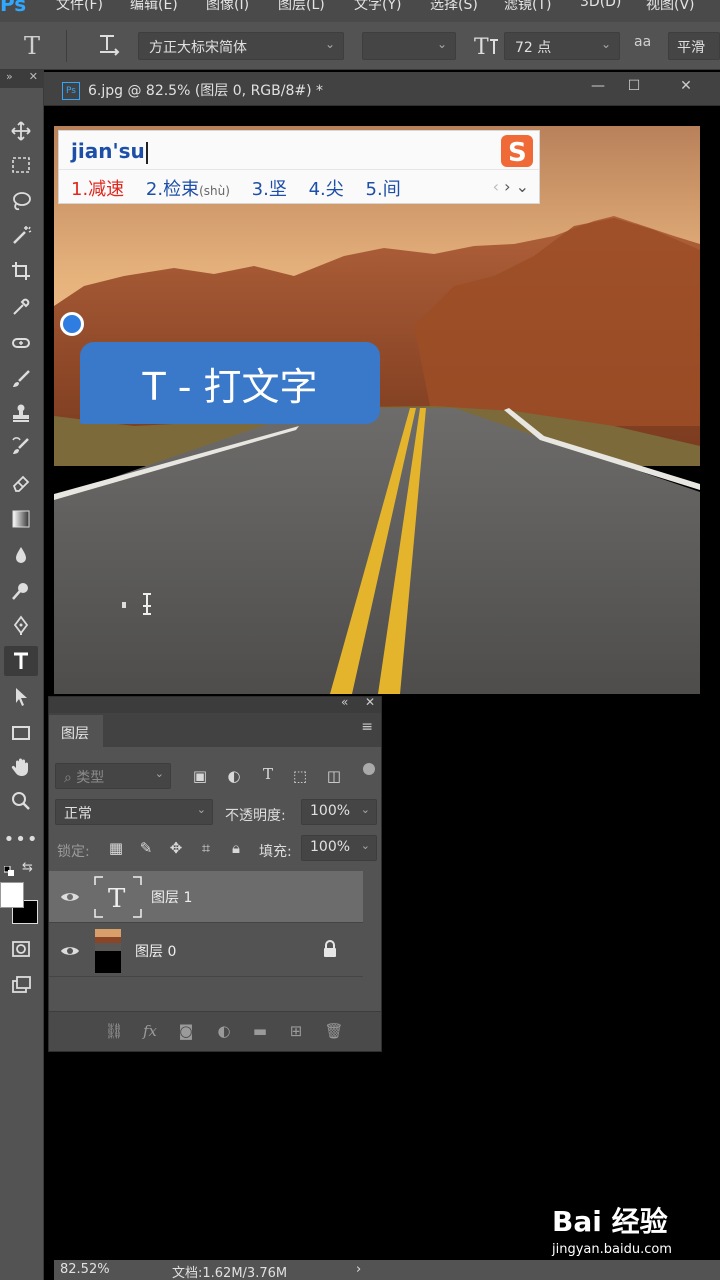  Describe the element at coordinates (339, 812) in the screenshot. I see `opacity-field: 100% ⌄` at that location.